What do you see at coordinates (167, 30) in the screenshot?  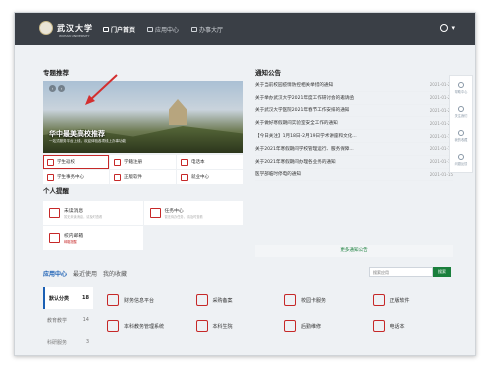 I see `nav-app-center-label: 应用中心` at bounding box center [167, 30].